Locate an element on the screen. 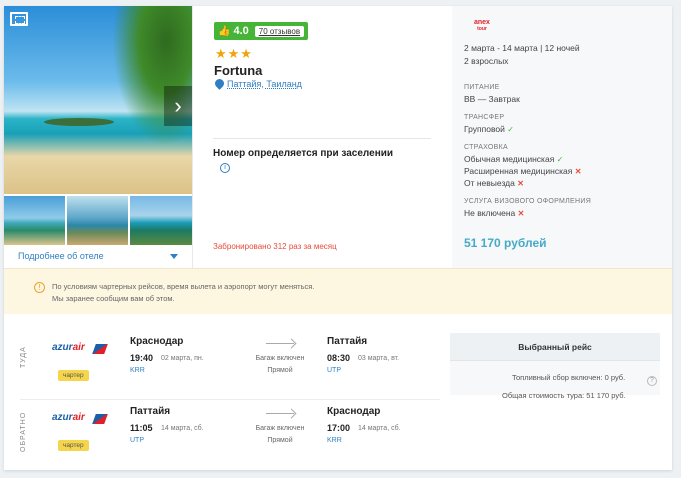 This screenshot has height=478, width=681. hotel-name: Fortuna is located at coordinates (238, 70).